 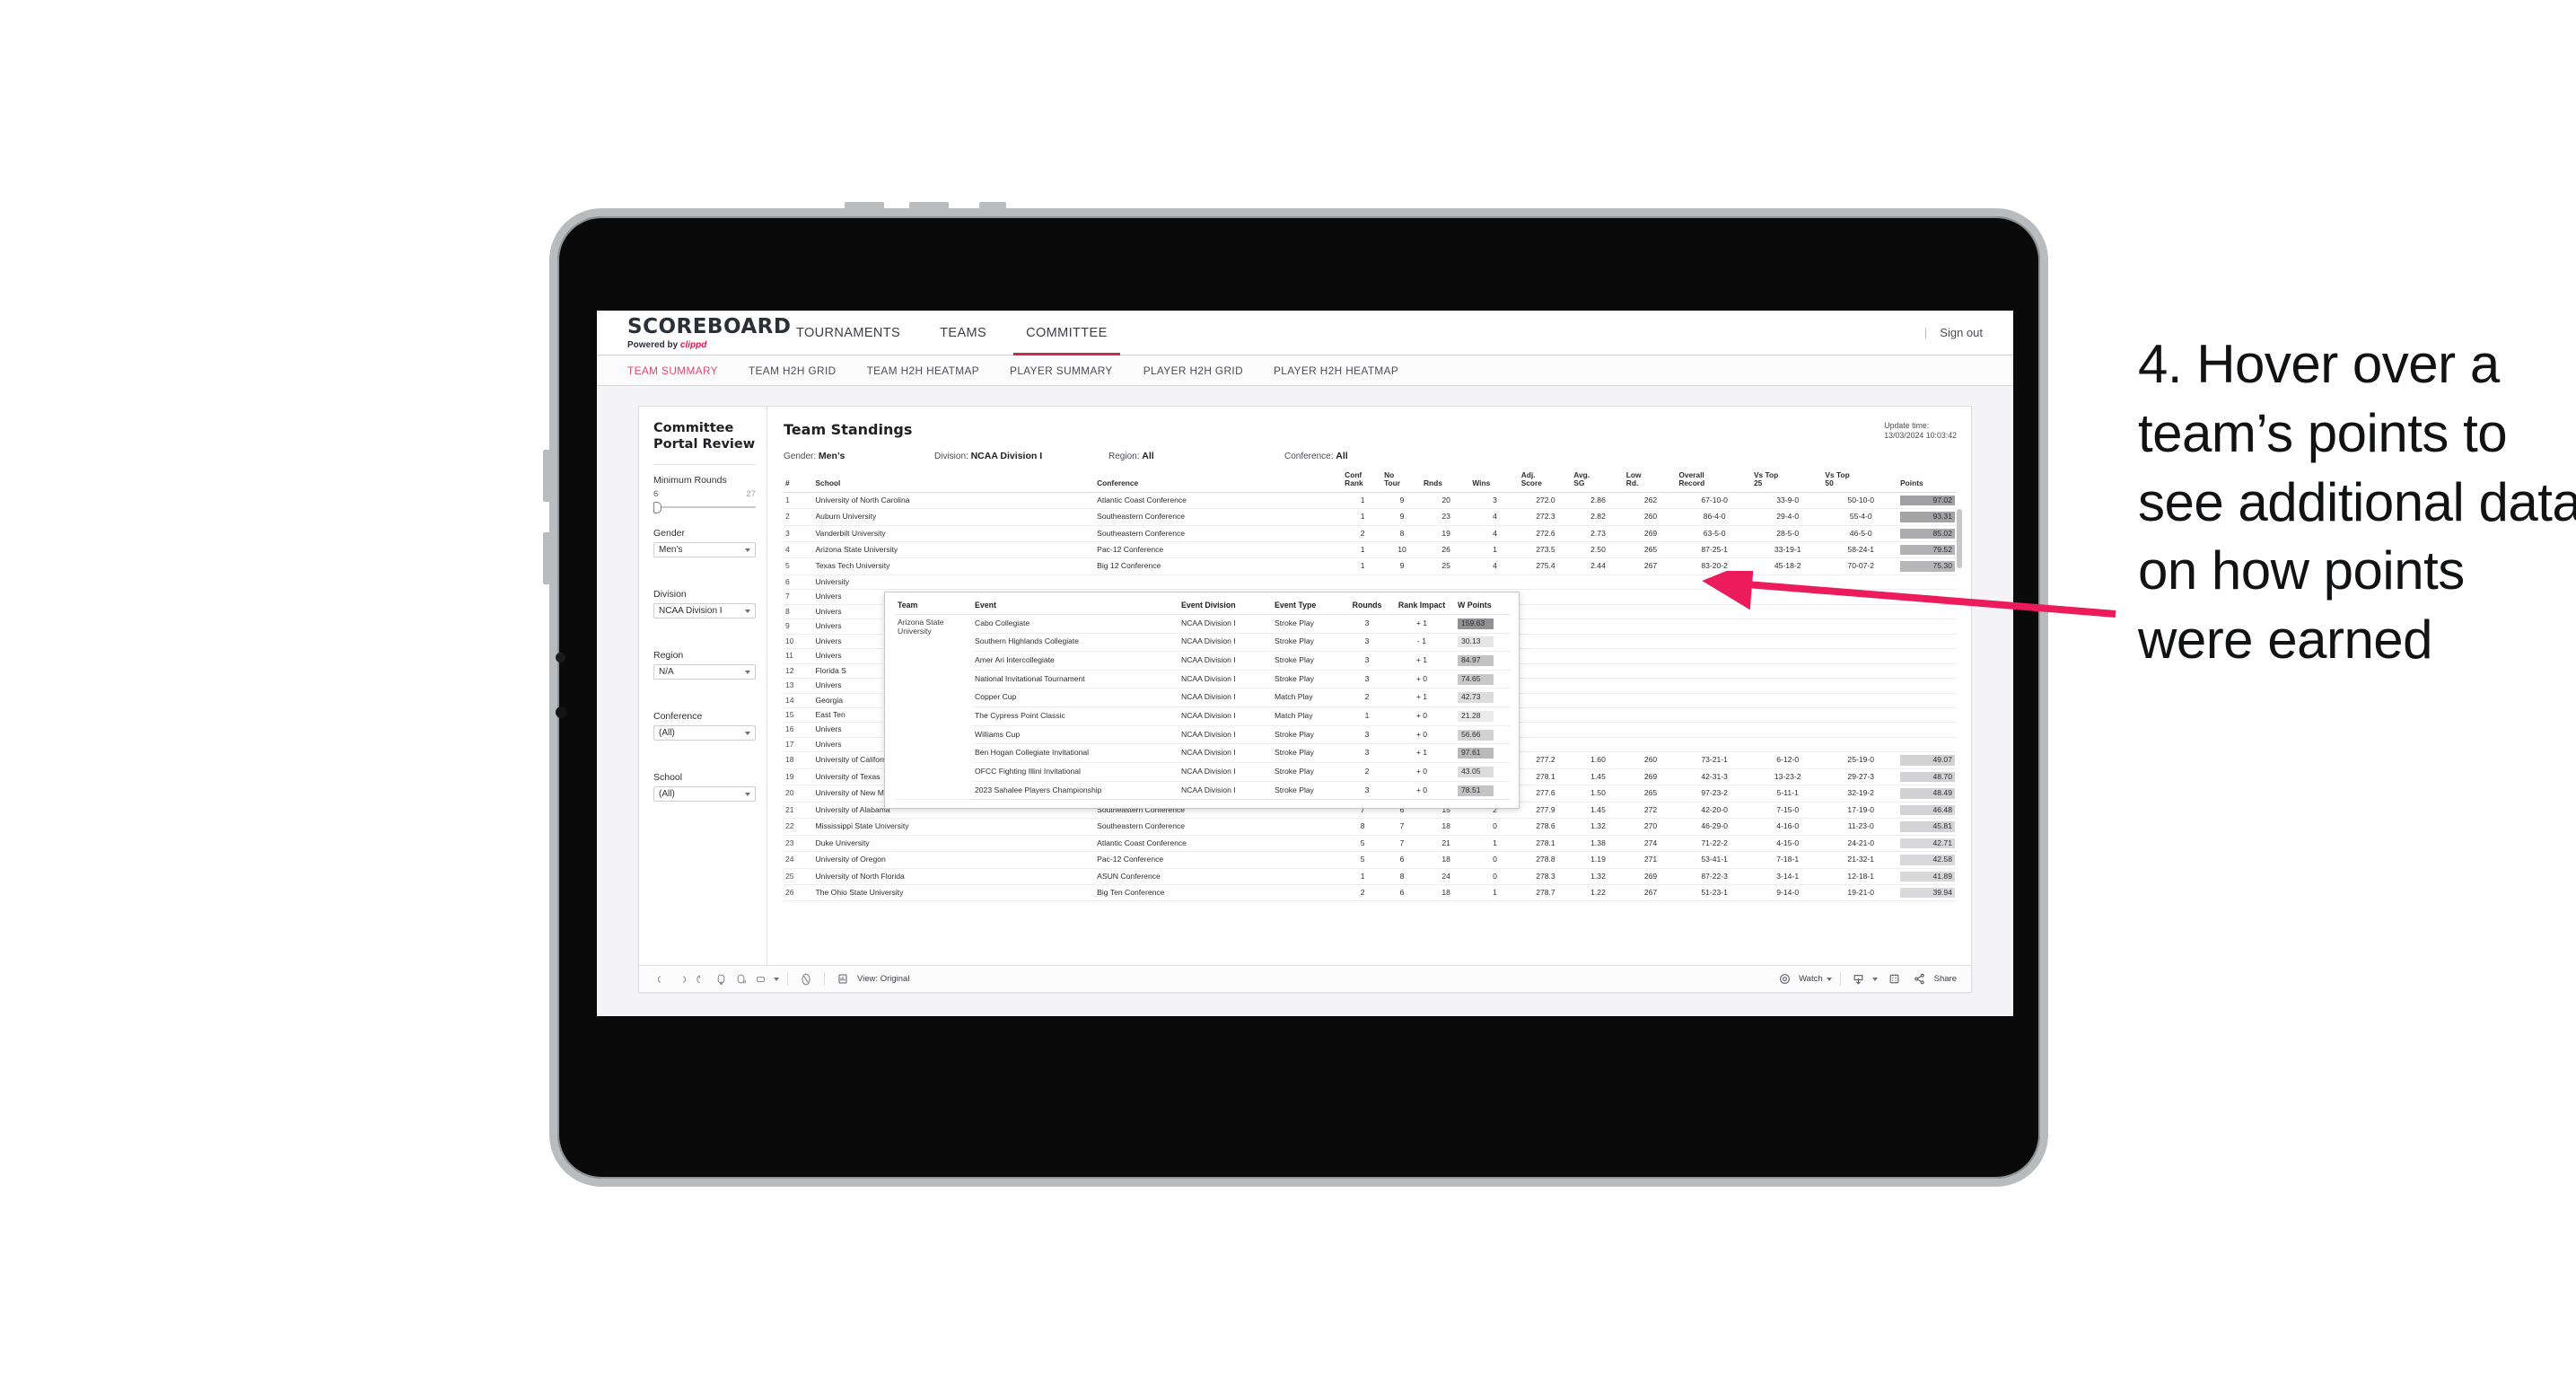 I want to click on points-value: 39.94, so click(x=1927, y=893).